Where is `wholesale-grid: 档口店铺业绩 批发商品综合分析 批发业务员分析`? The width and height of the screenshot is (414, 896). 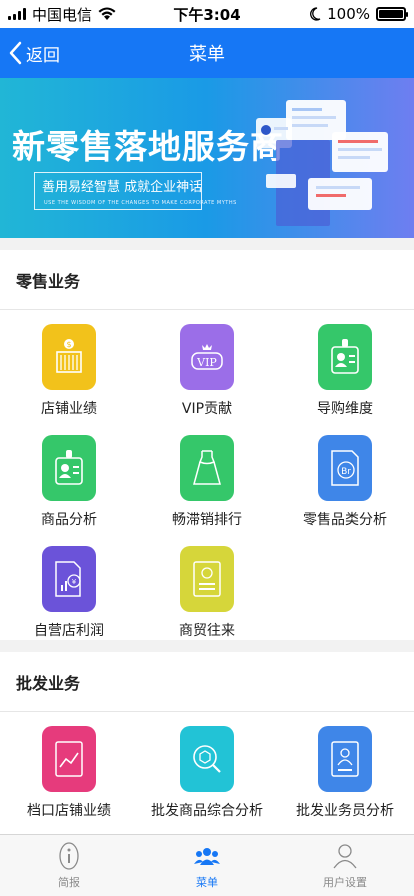
wholesale-grid: 档口店铺业绩 批发商品综合分析 批发业务员分析 is located at coordinates (207, 773).